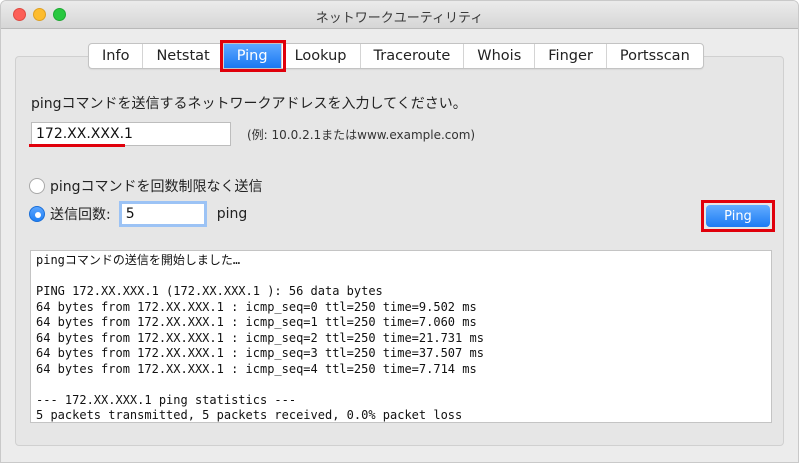 The image size is (799, 463). I want to click on option-unlimited-label: pingコマンドを回数制限なく送信, so click(156, 187).